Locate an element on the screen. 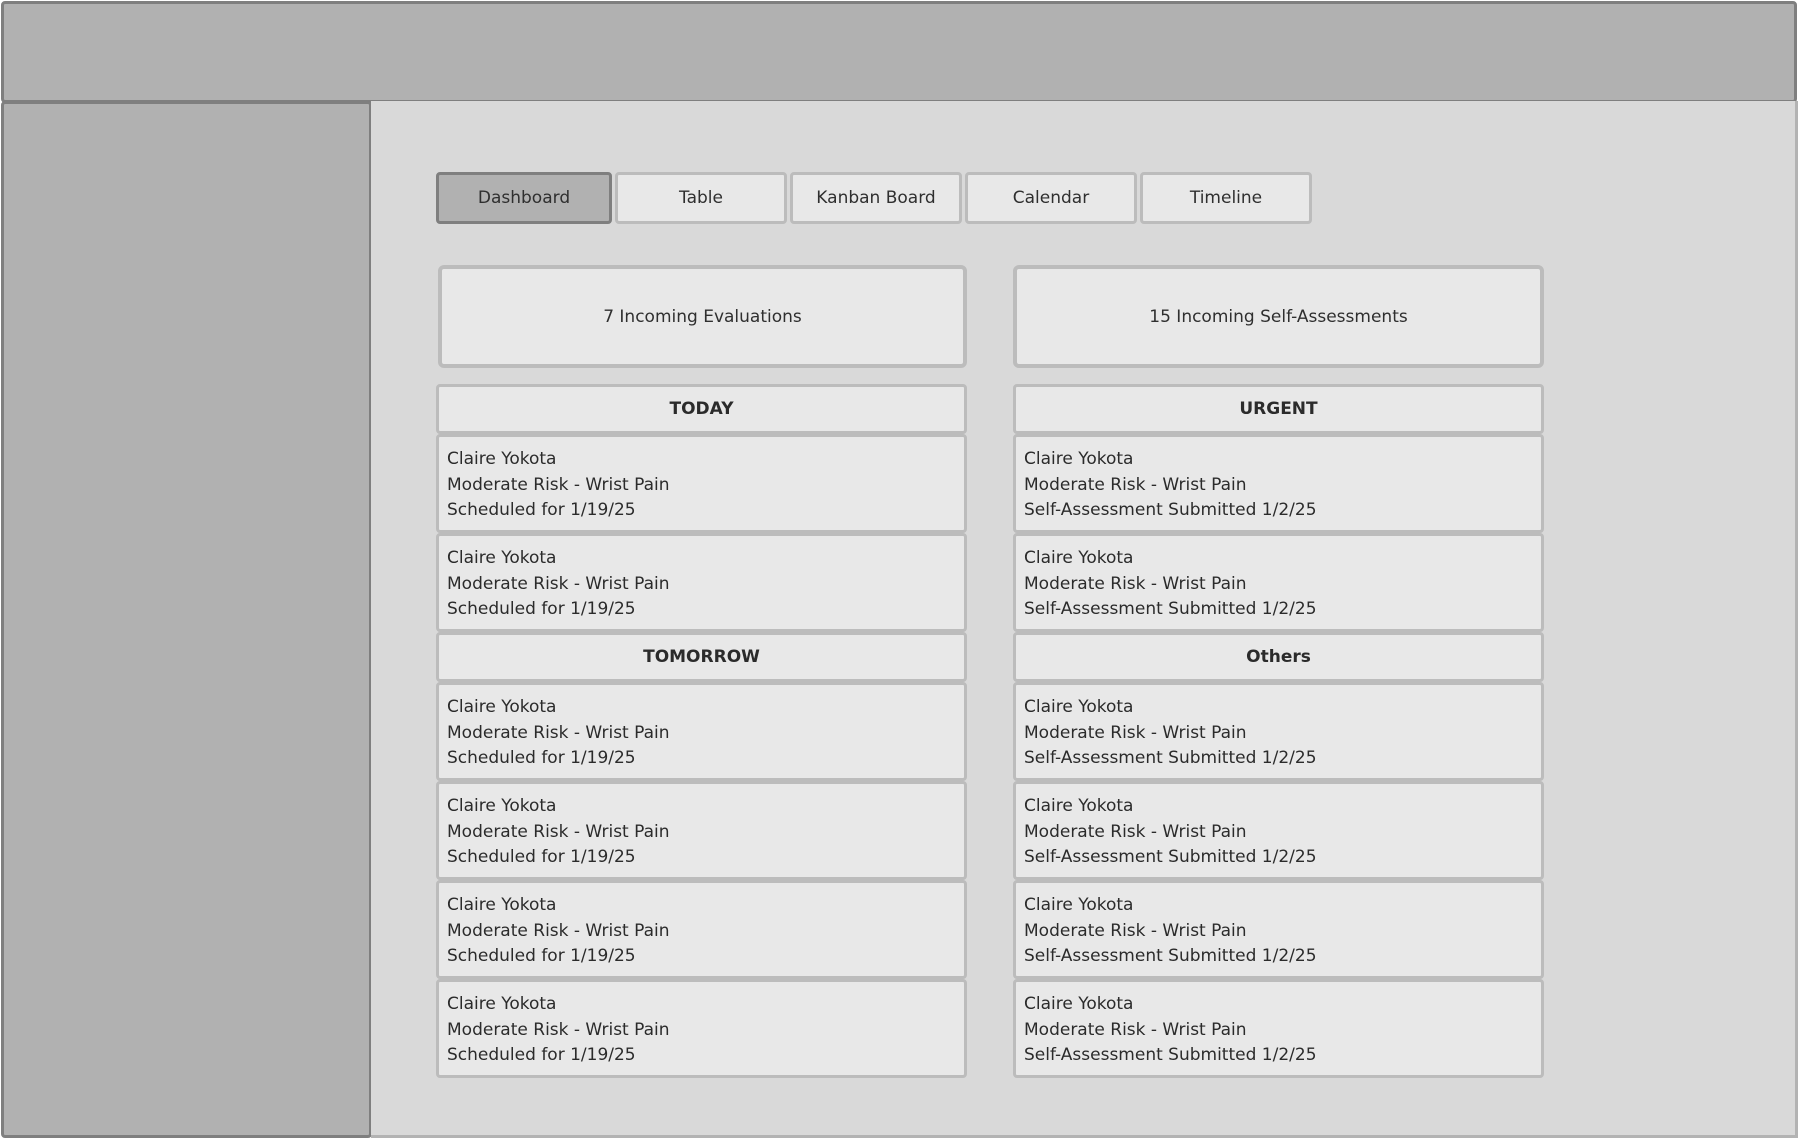  section-header-urgent: URGENT is located at coordinates (1278, 409).